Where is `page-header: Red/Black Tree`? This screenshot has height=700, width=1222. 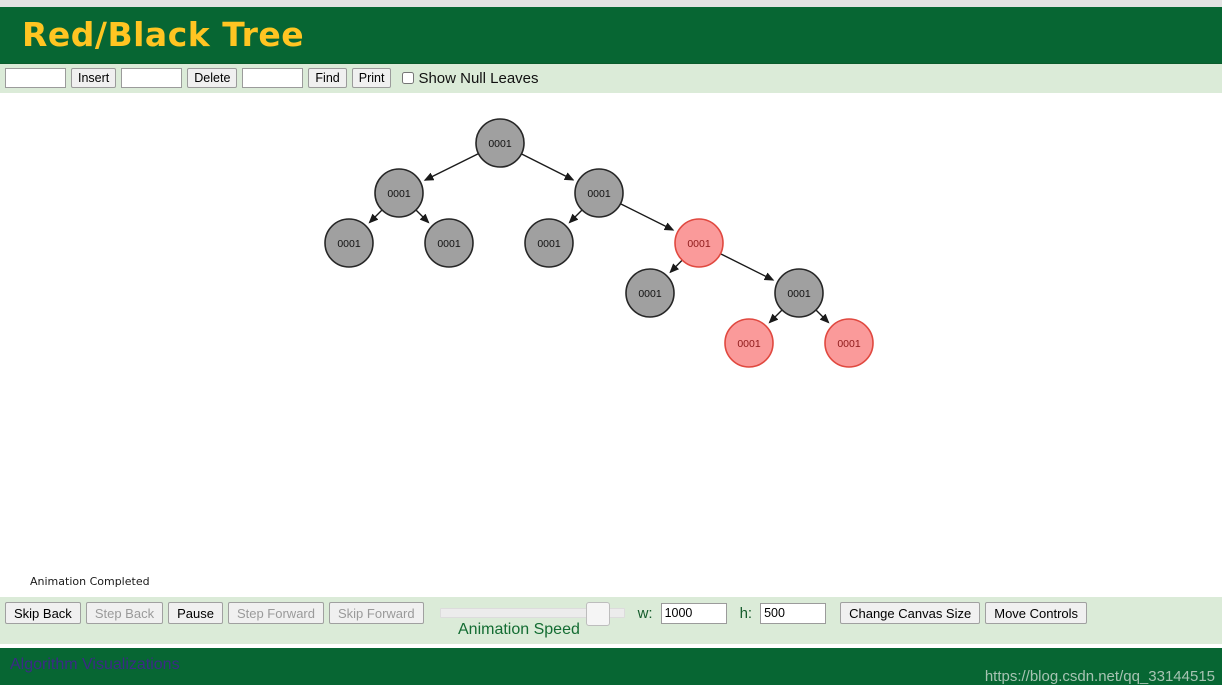
page-header: Red/Black Tree is located at coordinates (611, 35).